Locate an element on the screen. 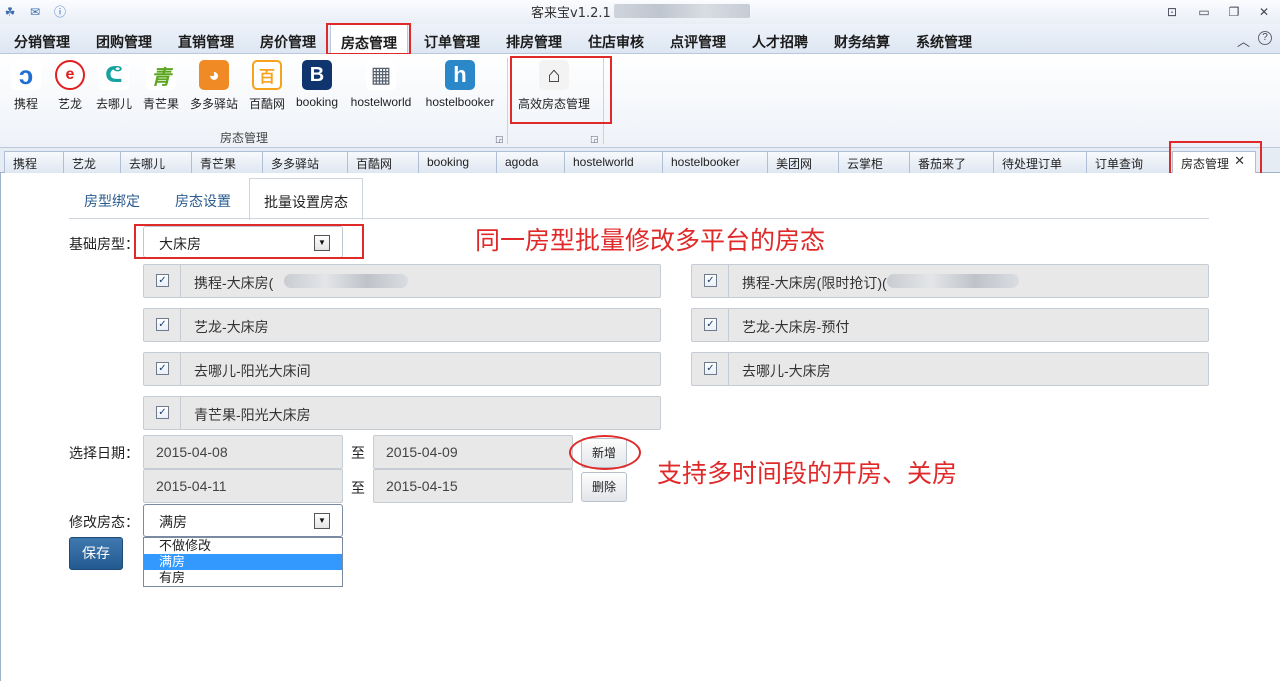 This screenshot has width=1280, height=681. tab-fanqie: 番茄来了 is located at coordinates (951, 162).